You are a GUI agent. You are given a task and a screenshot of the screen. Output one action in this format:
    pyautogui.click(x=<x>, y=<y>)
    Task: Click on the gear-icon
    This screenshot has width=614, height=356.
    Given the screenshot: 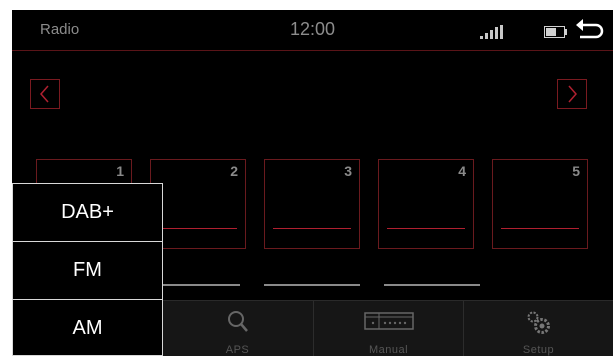 What is the action you would take?
    pyautogui.click(x=538, y=322)
    